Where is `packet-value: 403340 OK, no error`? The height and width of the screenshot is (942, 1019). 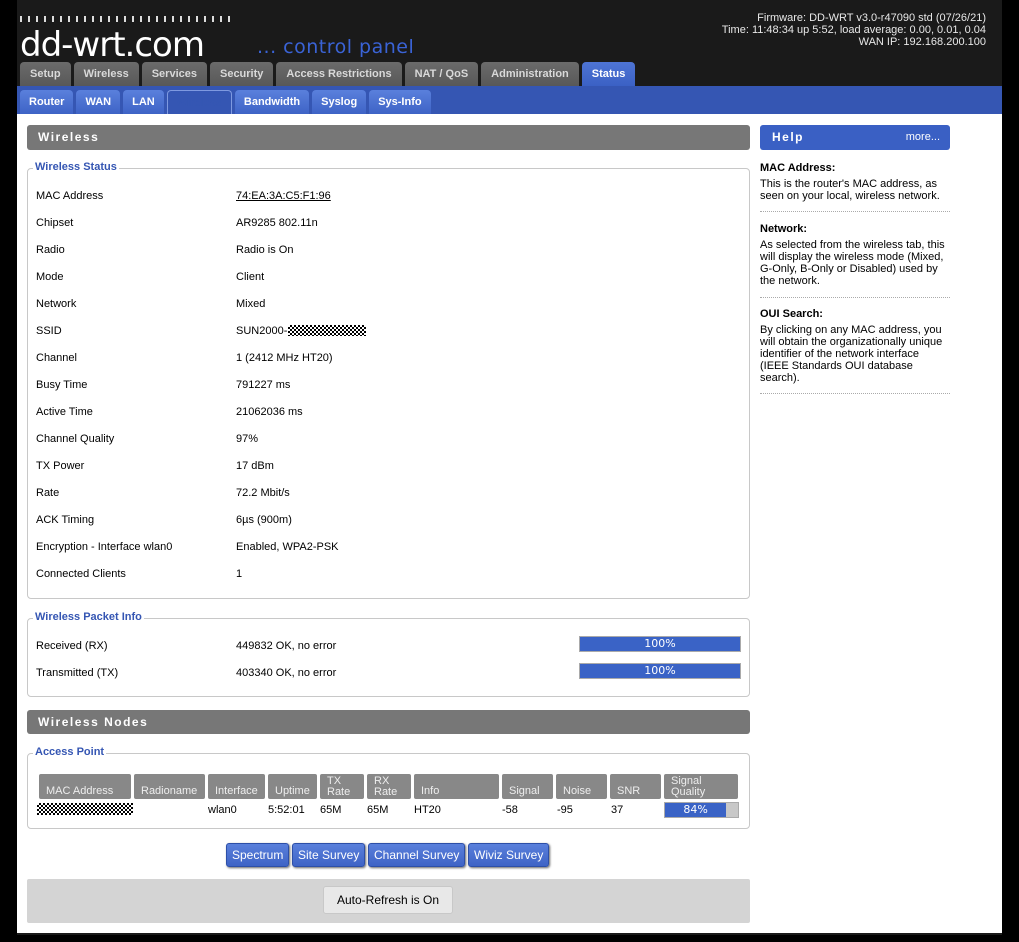 packet-value: 403340 OK, no error is located at coordinates (286, 673).